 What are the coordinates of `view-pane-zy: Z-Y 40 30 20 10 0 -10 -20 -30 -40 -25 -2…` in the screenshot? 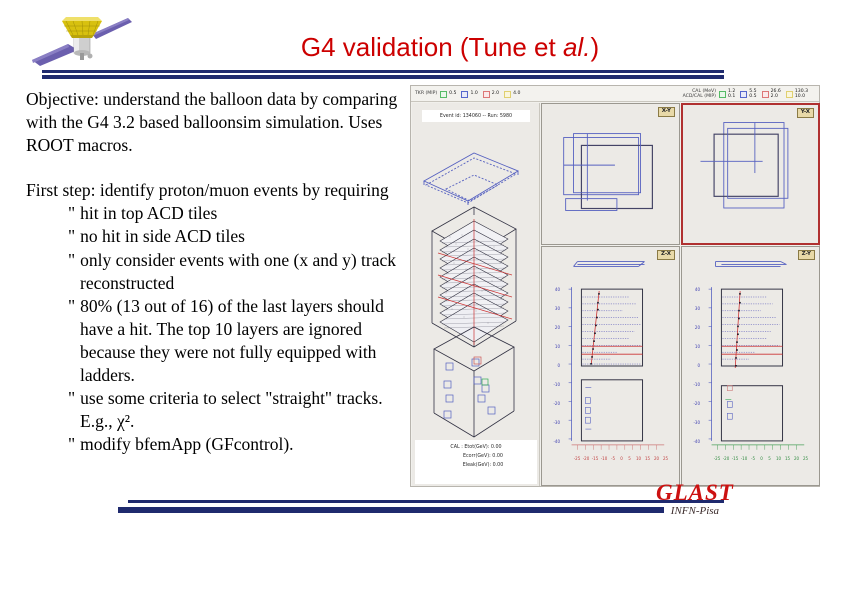 It's located at (750, 366).